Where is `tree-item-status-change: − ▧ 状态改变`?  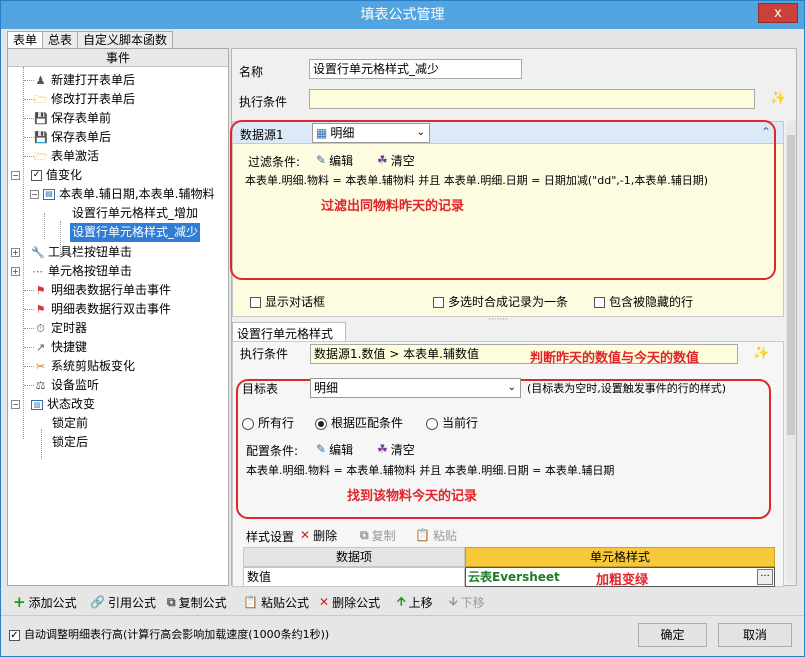
tree-item-status-change: − ▧ 状态改变 is located at coordinates (53, 404).